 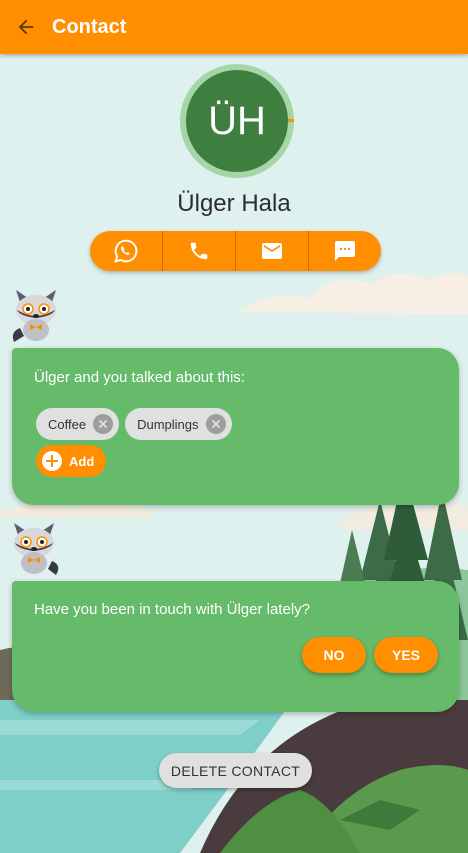 I want to click on app-bar: Contact, so click(x=234, y=27).